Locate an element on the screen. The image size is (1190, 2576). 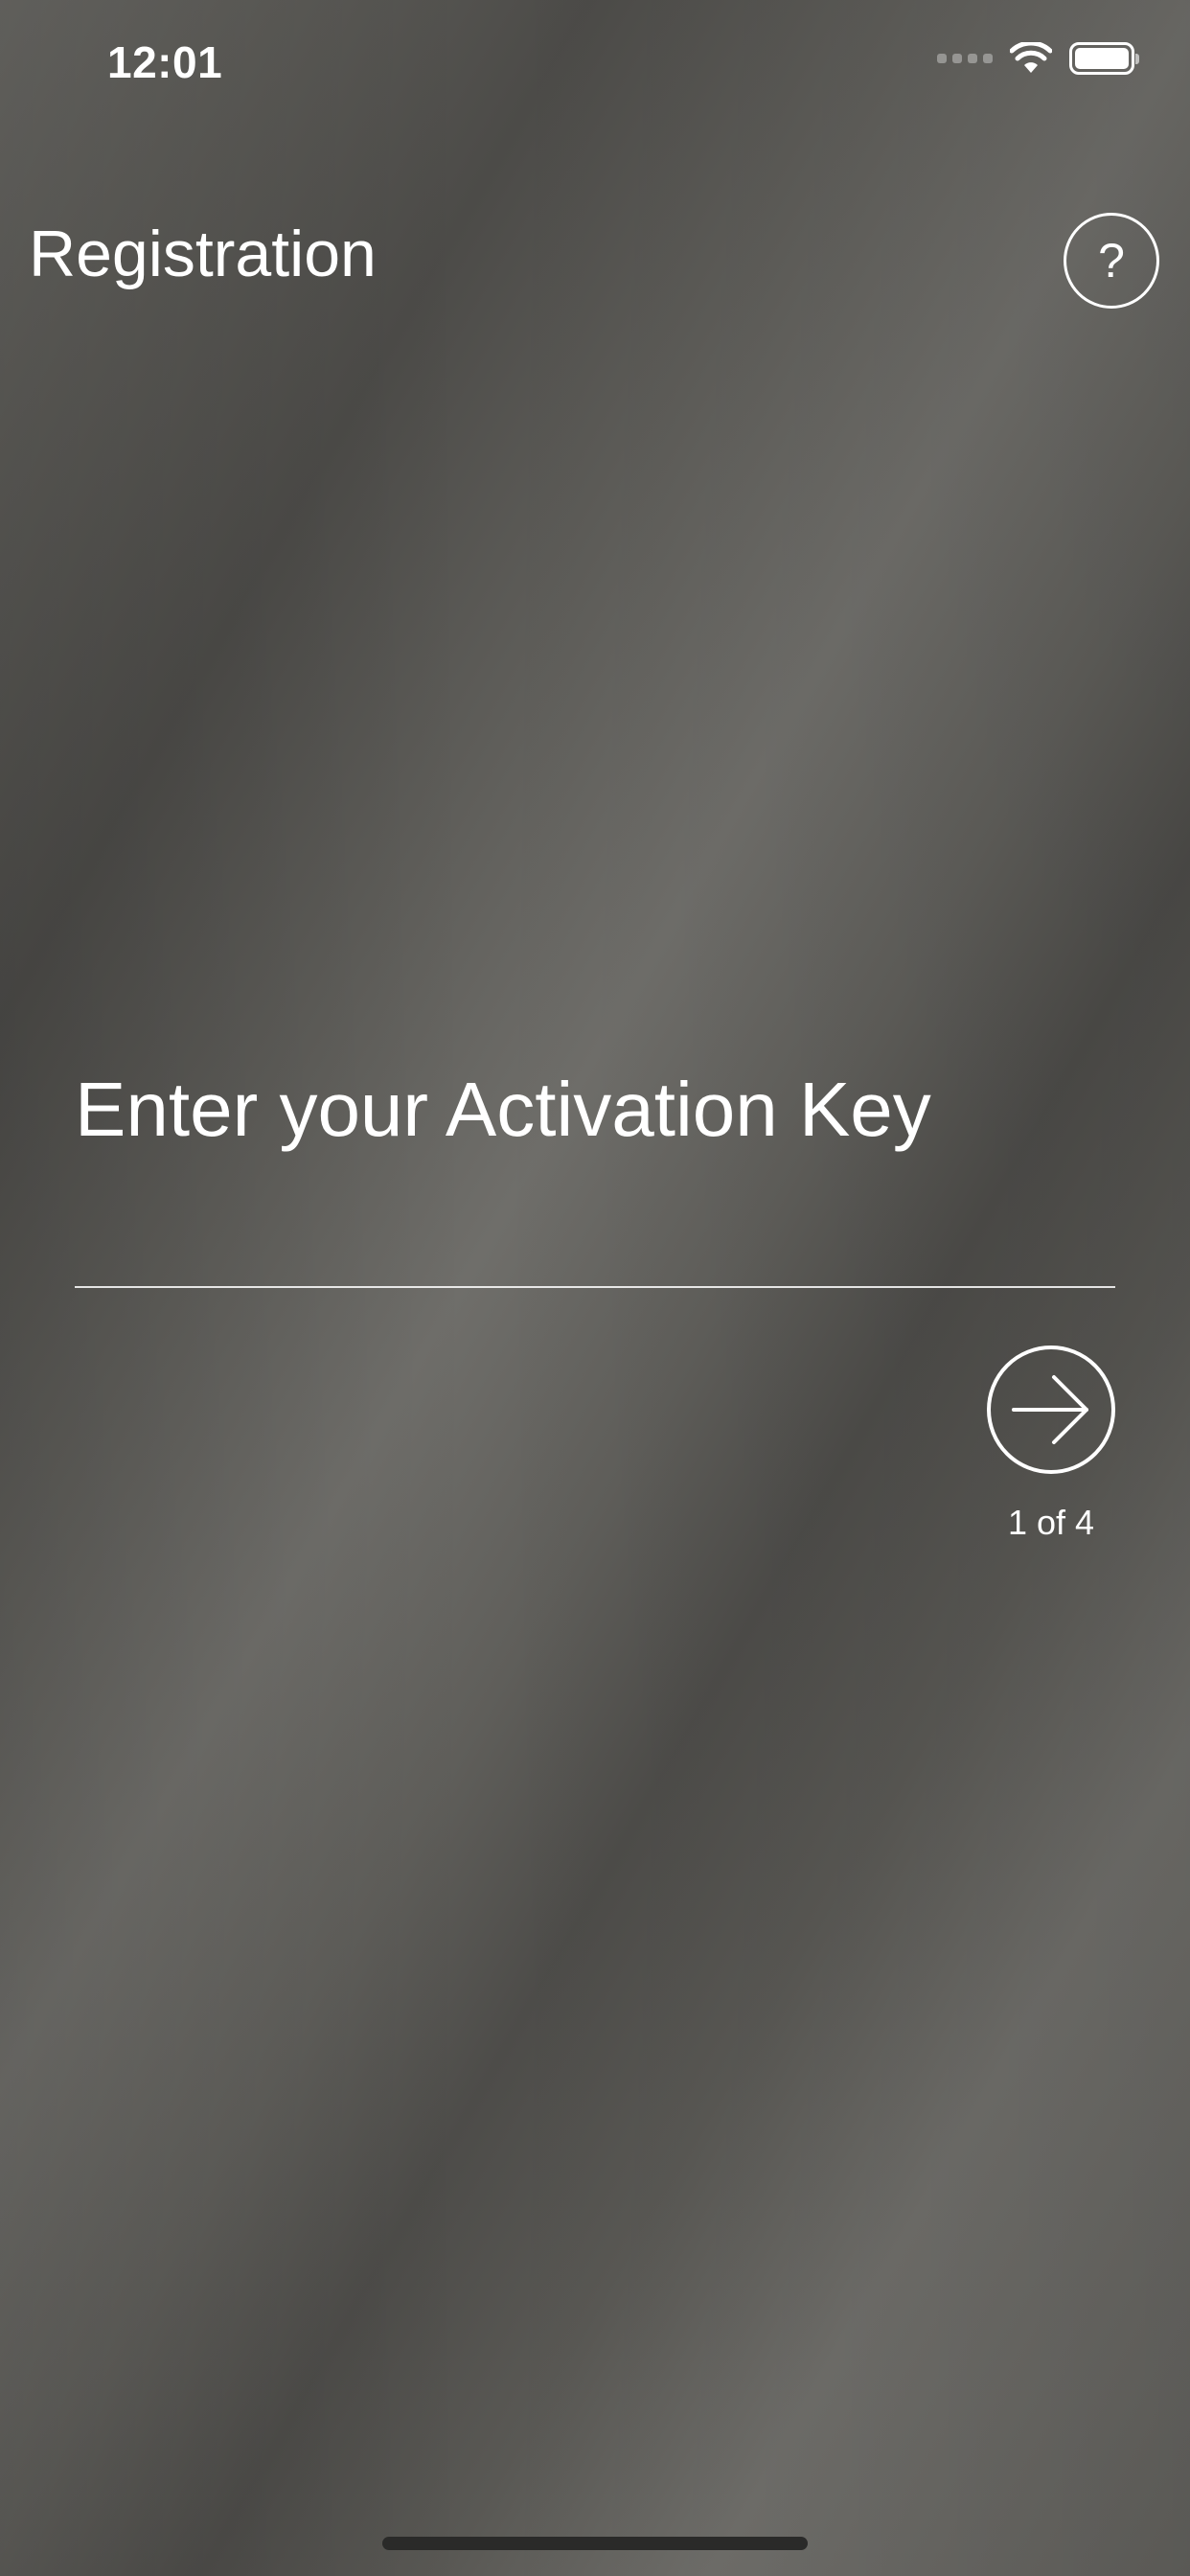
arrow-right-icon is located at coordinates (1050, 1410).